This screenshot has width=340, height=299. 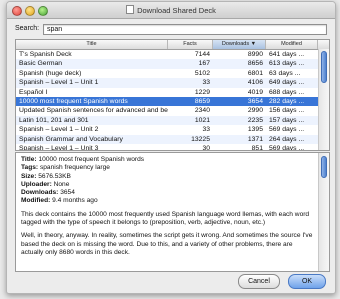 What do you see at coordinates (130, 9) in the screenshot?
I see `document-icon` at bounding box center [130, 9].